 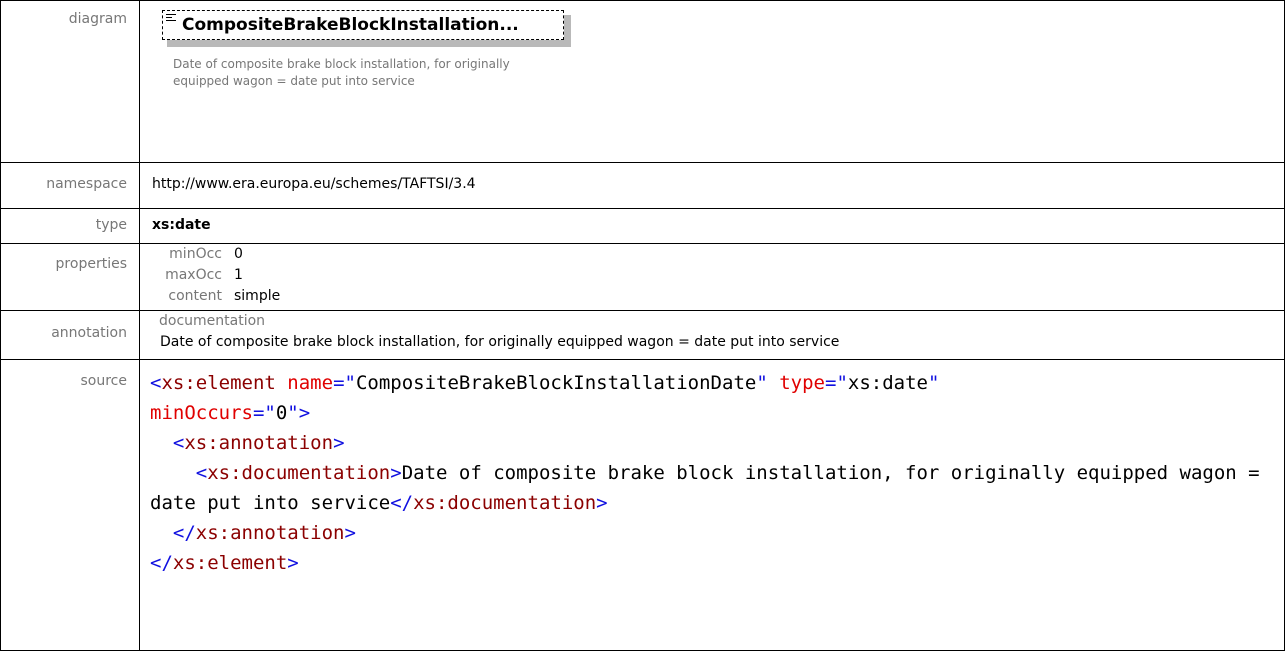 What do you see at coordinates (70, 81) in the screenshot?
I see `diagram-label: diagram` at bounding box center [70, 81].